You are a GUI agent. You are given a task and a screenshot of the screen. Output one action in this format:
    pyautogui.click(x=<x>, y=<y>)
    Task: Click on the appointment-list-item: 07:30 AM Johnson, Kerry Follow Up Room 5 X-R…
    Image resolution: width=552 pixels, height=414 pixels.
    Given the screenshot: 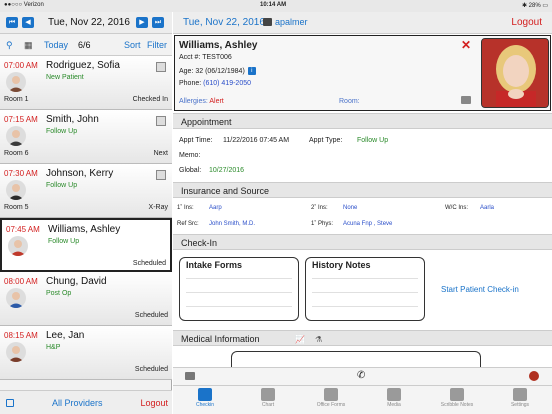 What is the action you would take?
    pyautogui.click(x=86, y=191)
    